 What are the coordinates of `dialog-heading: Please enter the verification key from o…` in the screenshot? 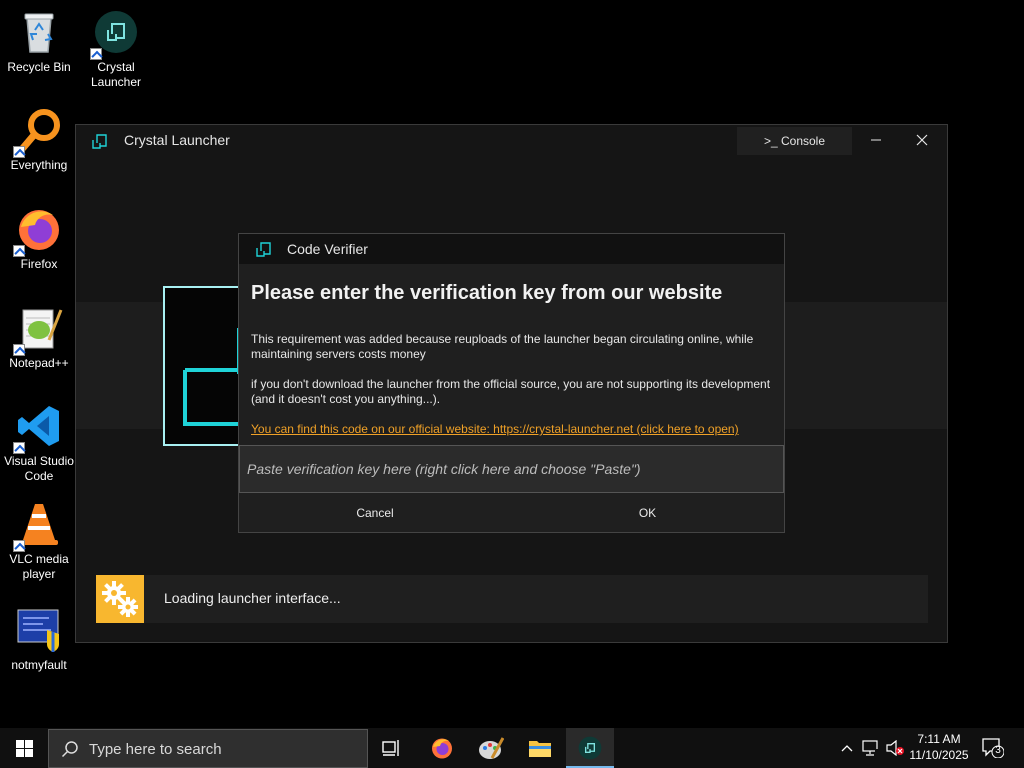 It's located at (487, 293).